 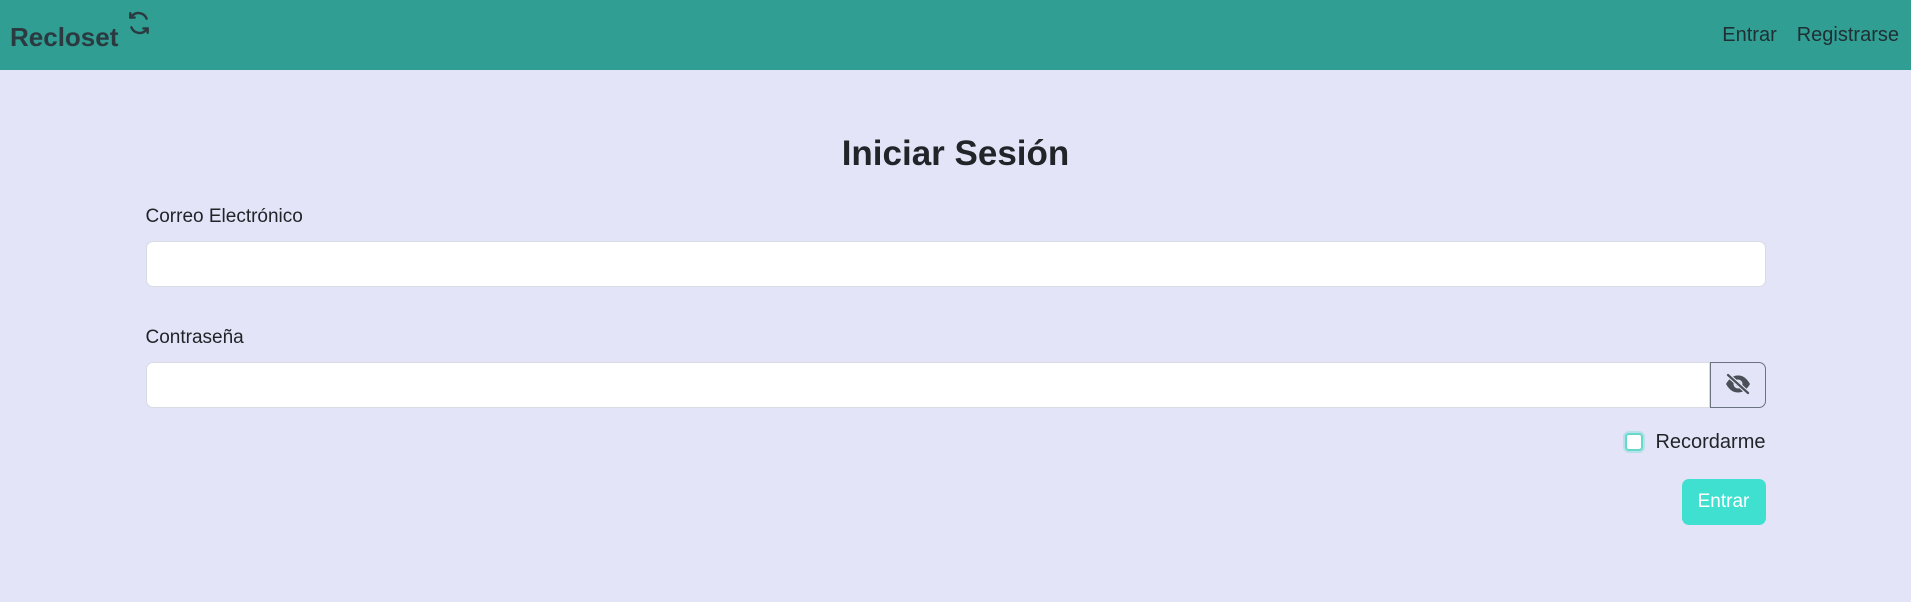 What do you see at coordinates (955, 264) in the screenshot?
I see `email-field` at bounding box center [955, 264].